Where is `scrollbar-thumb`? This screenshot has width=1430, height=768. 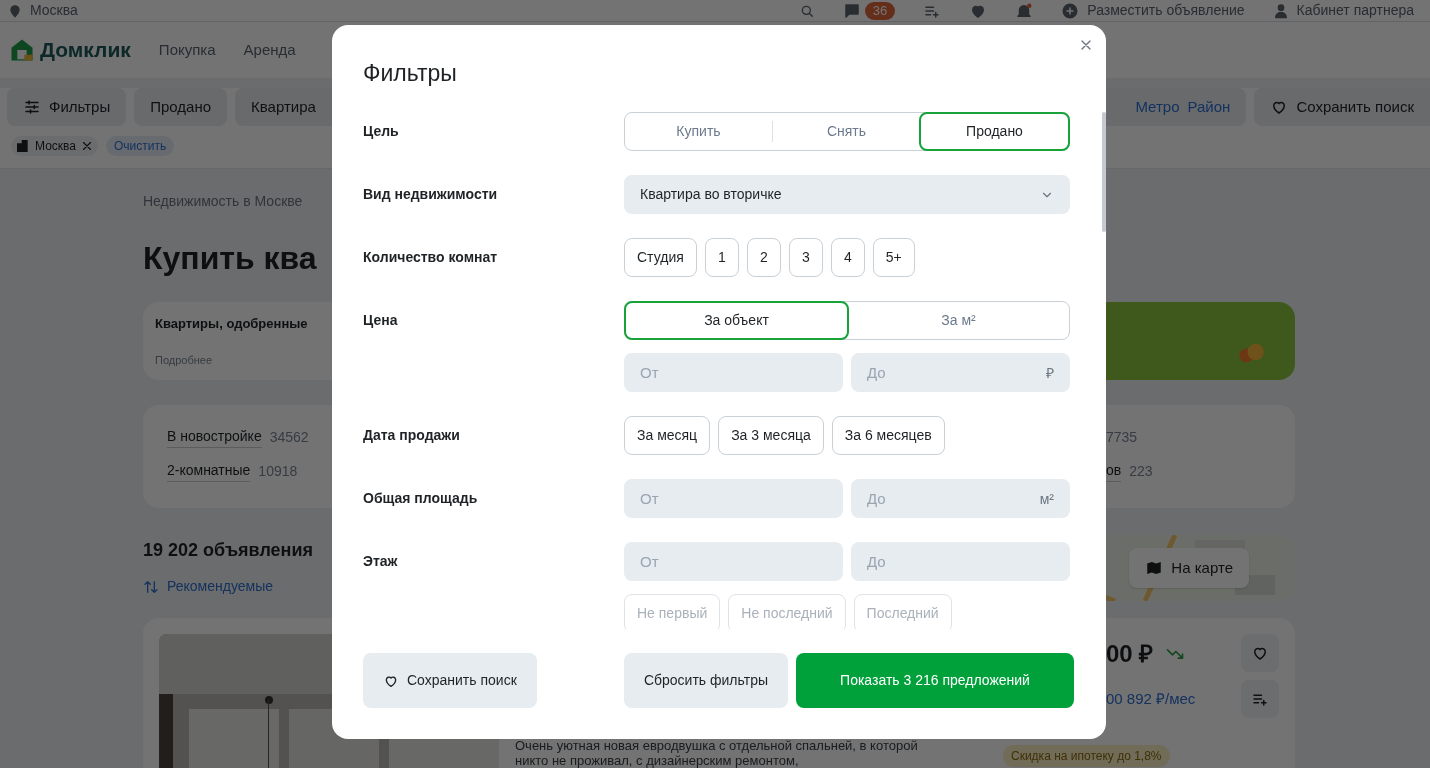
scrollbar-thumb is located at coordinates (1104, 172).